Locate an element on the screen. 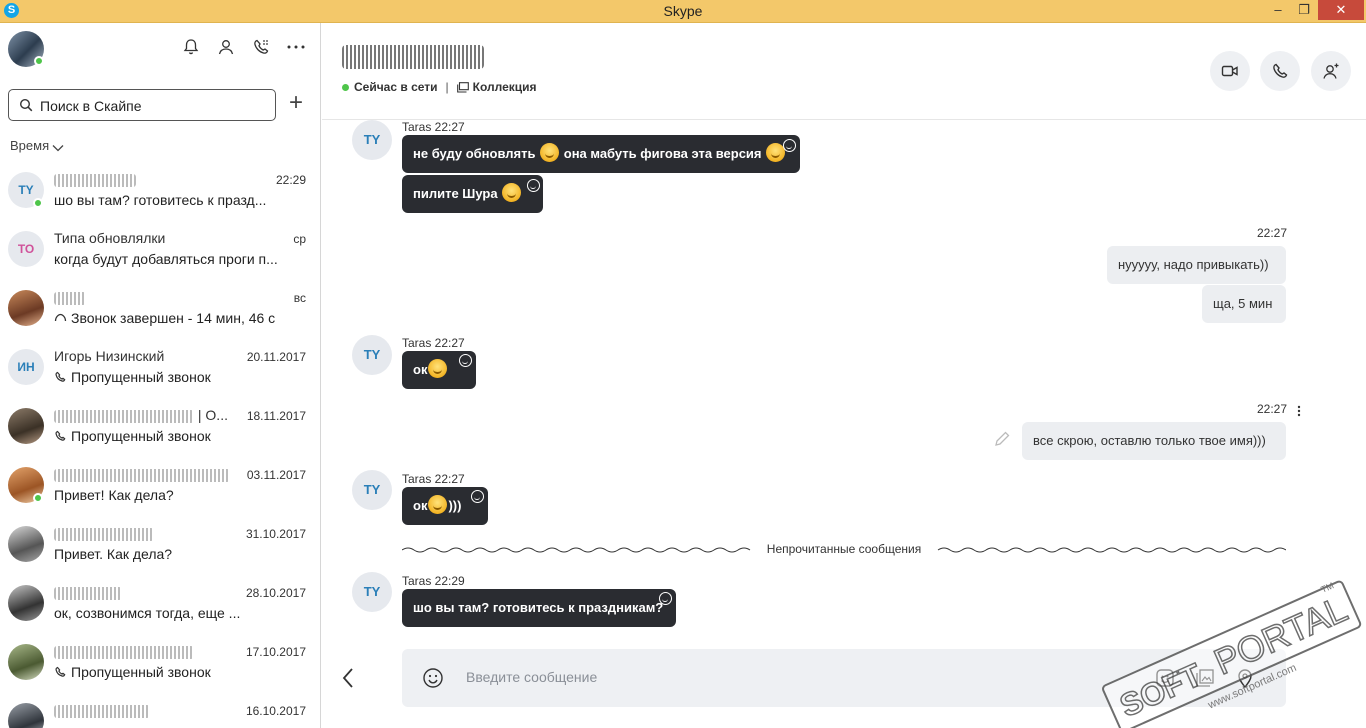 This screenshot has height=728, width=1366. unread-label: Непрочитанные сообщения is located at coordinates (844, 549).